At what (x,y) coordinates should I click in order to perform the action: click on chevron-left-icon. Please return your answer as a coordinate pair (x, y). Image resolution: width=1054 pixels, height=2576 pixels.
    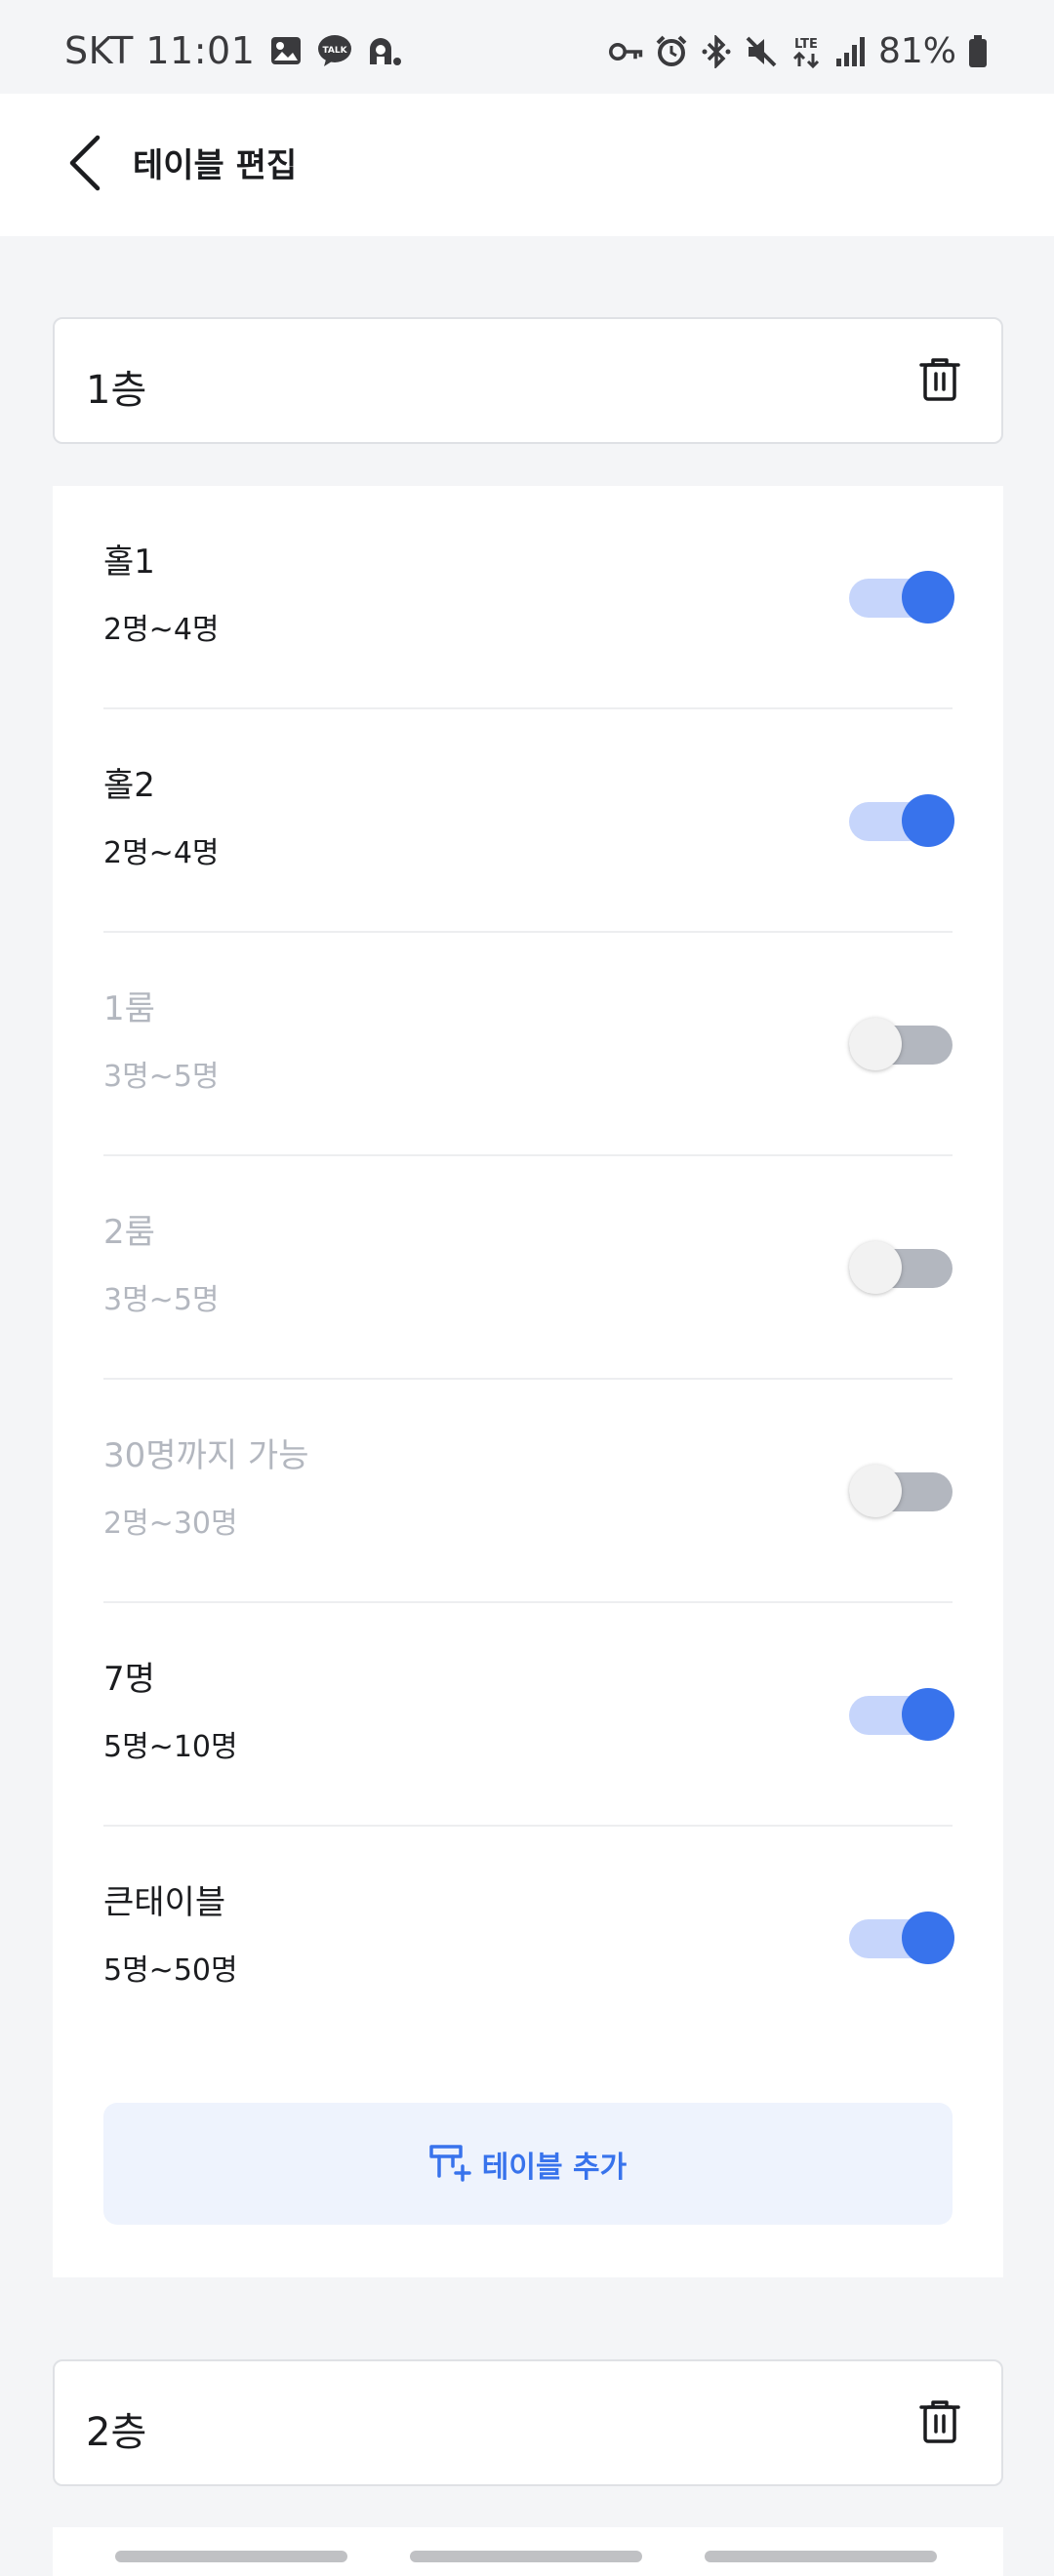
    Looking at the image, I should click on (83, 165).